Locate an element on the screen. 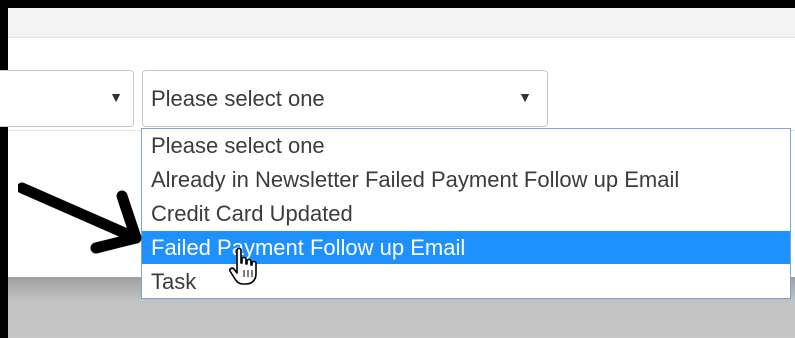  dropdown-option: Please select one is located at coordinates (466, 145).